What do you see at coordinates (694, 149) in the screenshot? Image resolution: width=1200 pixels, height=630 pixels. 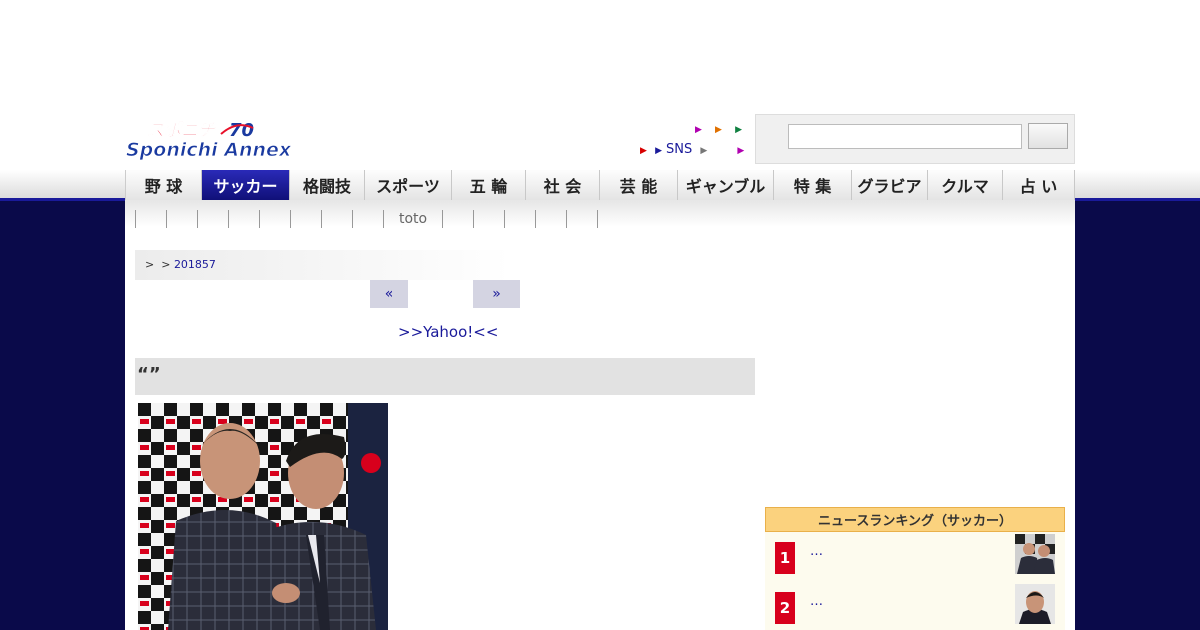 I see `header-links-row2: ▶ ▶ SNS ▶ ▶` at bounding box center [694, 149].